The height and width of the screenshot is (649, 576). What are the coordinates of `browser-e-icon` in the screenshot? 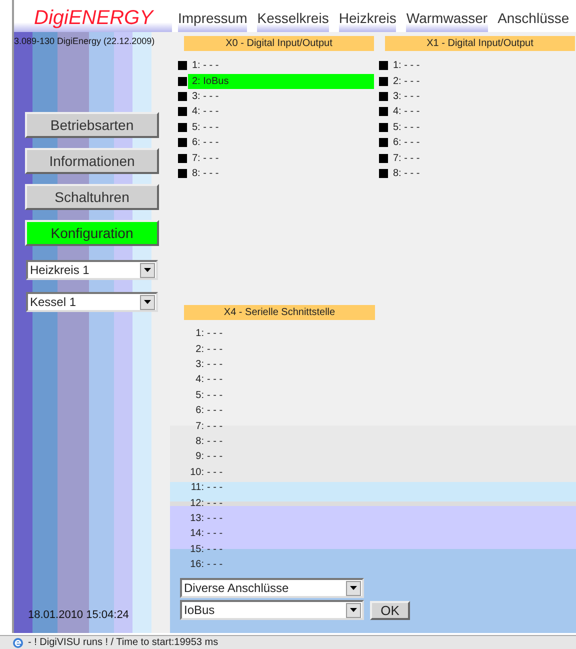 It's located at (18, 642).